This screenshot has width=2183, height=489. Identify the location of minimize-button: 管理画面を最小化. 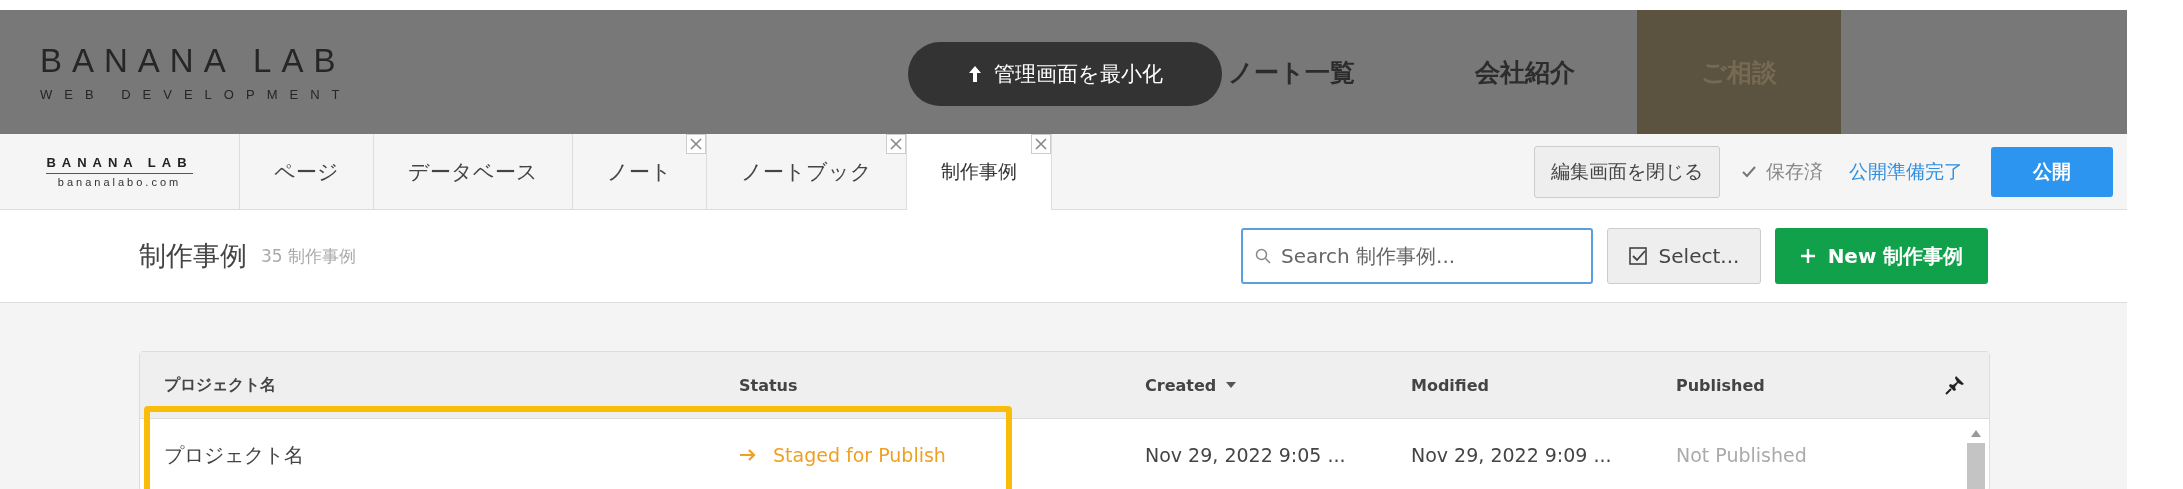
(1065, 74).